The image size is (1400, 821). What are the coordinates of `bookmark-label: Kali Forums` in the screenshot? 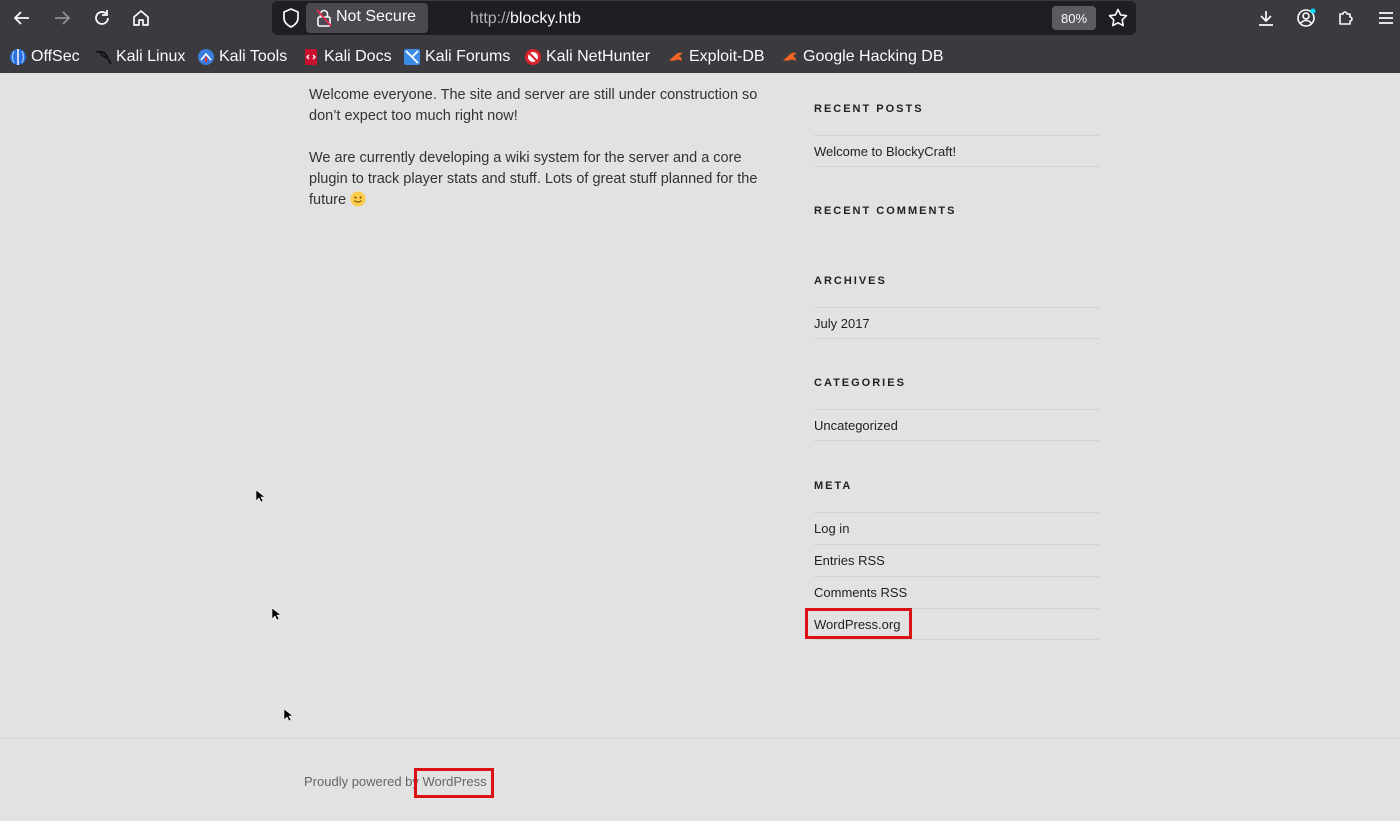 It's located at (468, 56).